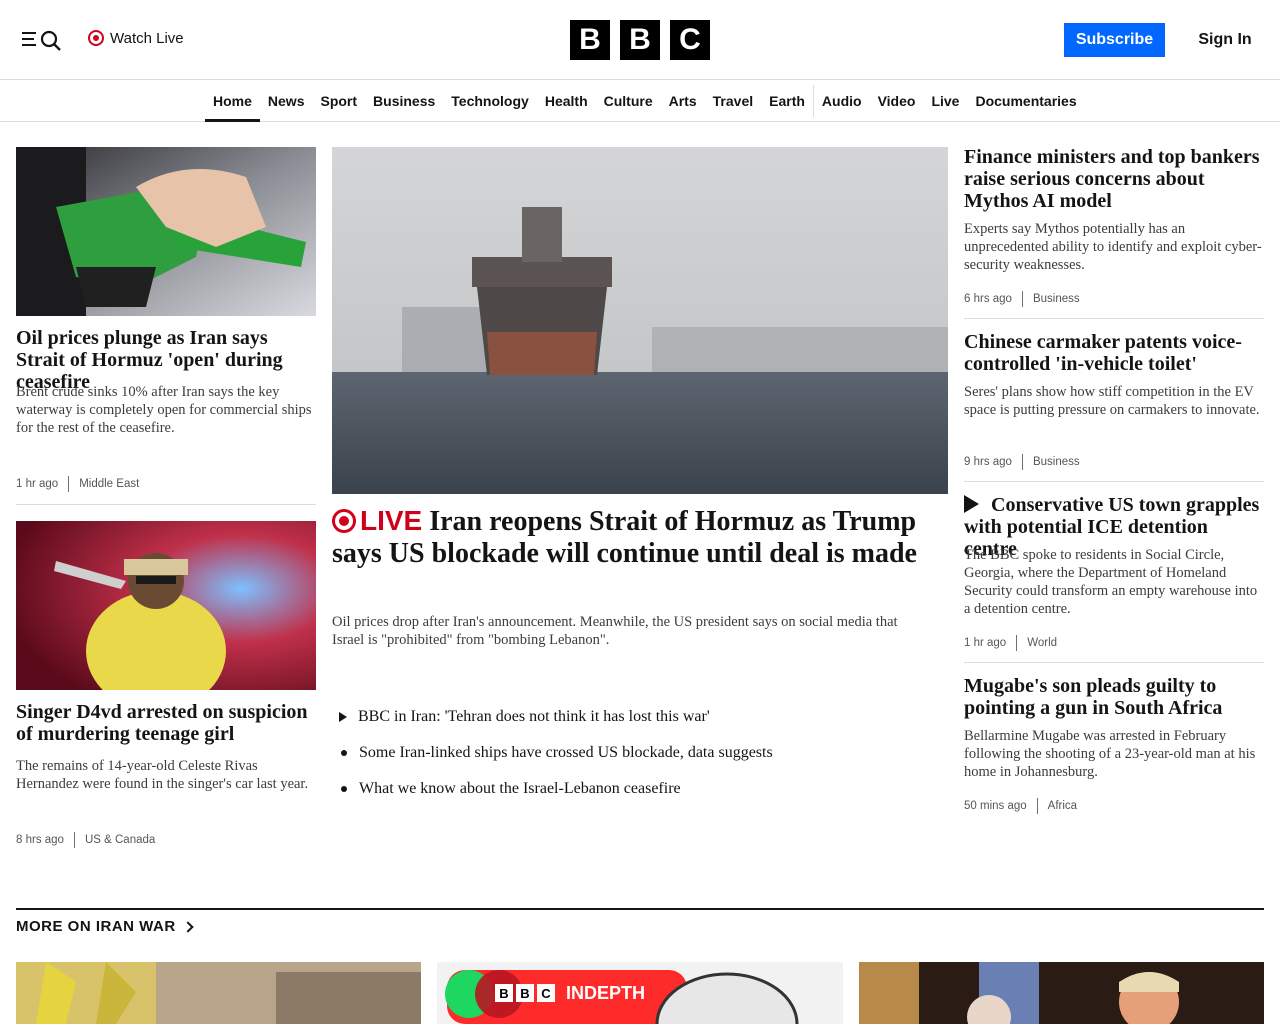 This screenshot has height=1024, width=1280. I want to click on watch-live-link: Watch Live, so click(136, 38).